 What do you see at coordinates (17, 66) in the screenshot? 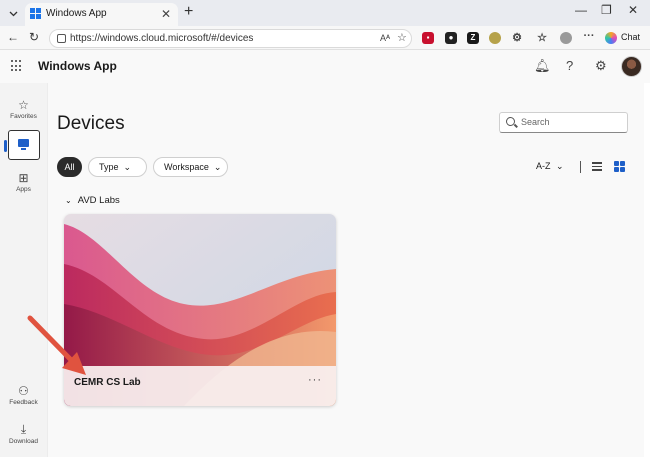
I see `app-launcher-icon` at bounding box center [17, 66].